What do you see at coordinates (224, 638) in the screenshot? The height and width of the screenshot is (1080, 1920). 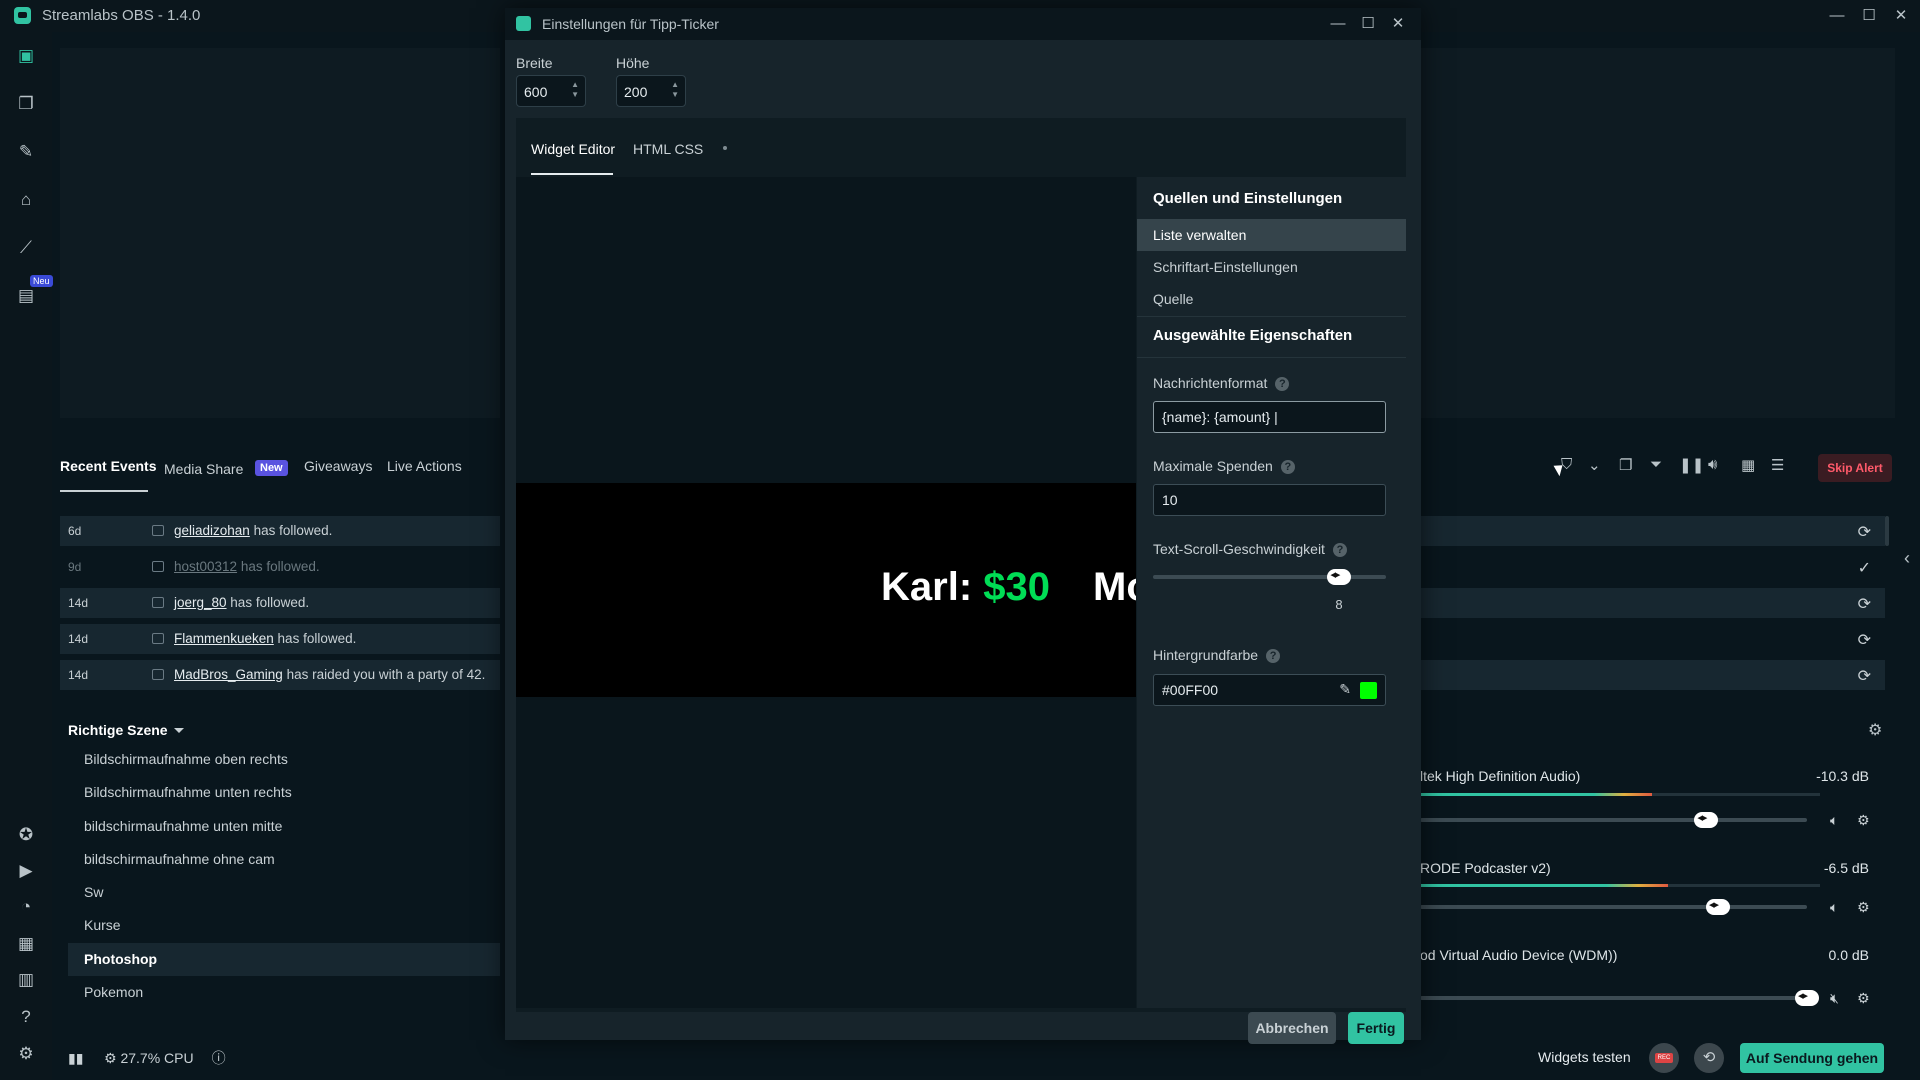 I see `event-user-link: Flammenkueken` at bounding box center [224, 638].